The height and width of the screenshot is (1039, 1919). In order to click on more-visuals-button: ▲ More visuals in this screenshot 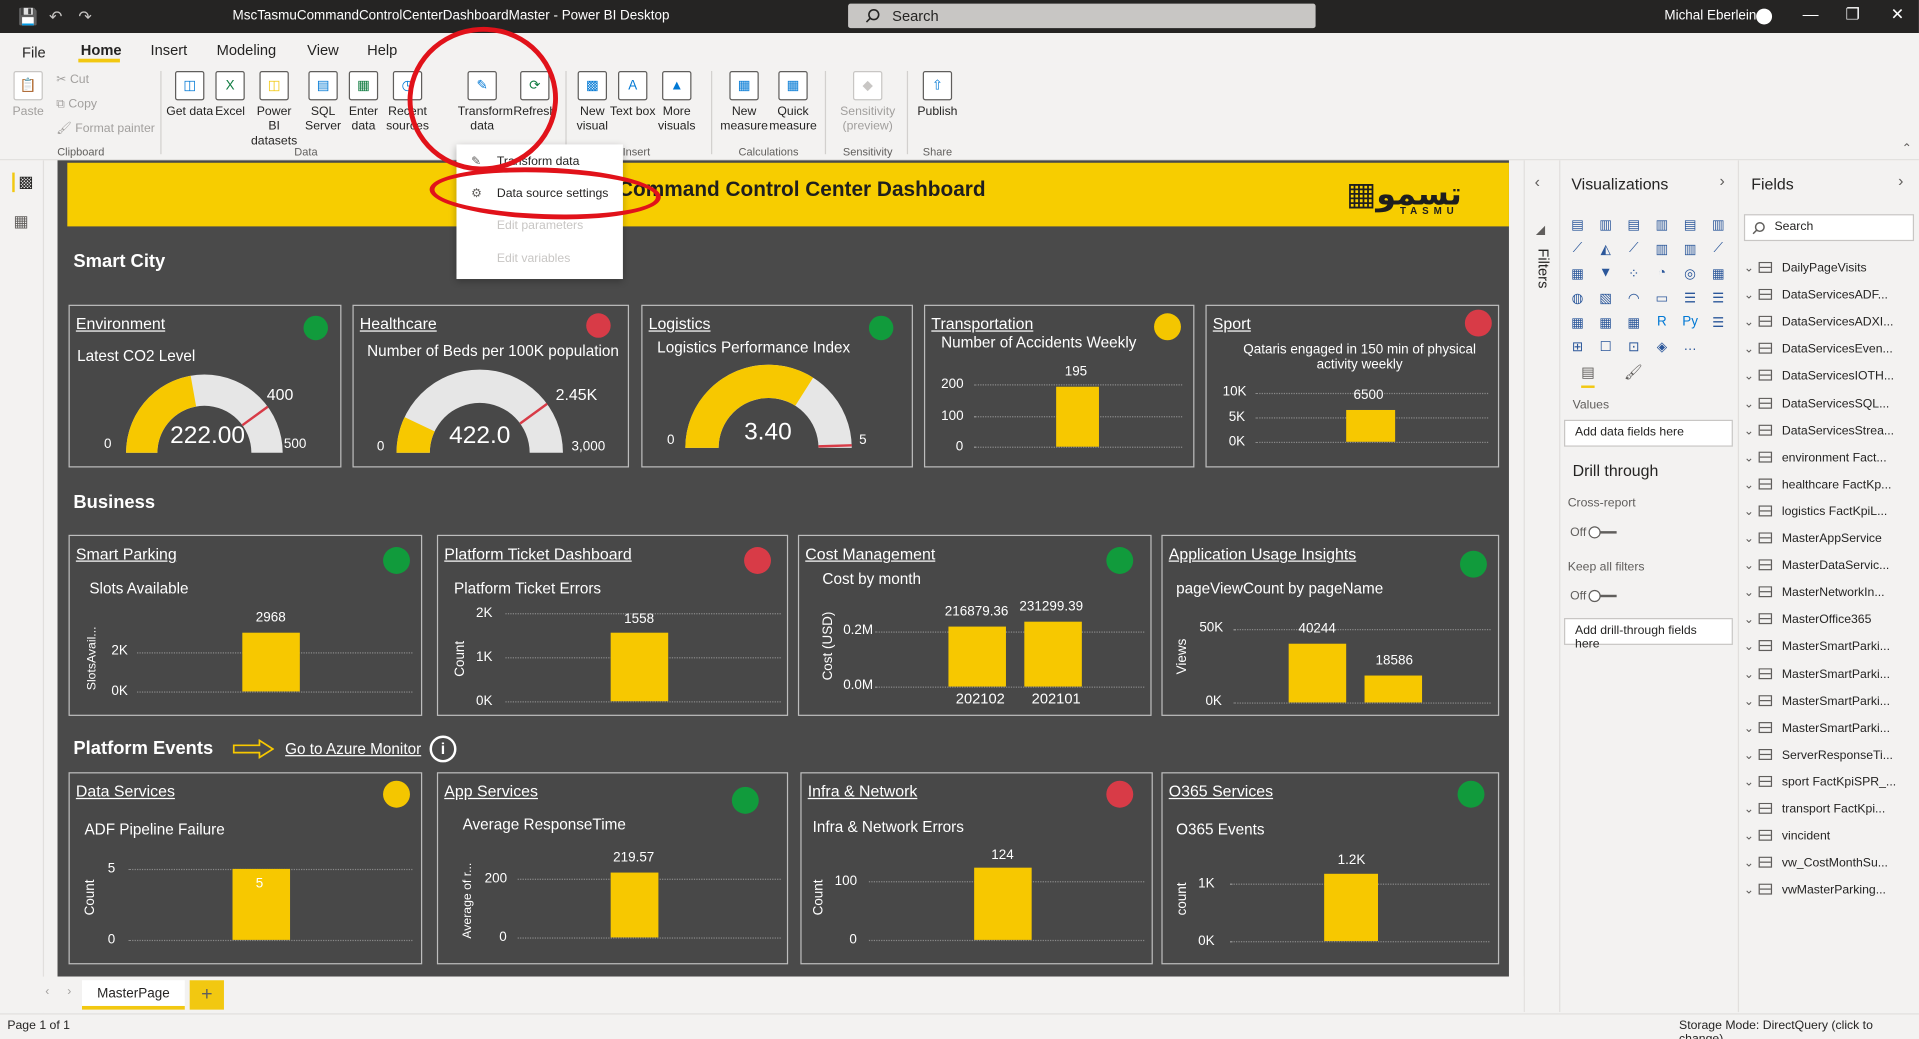, I will do `click(676, 102)`.